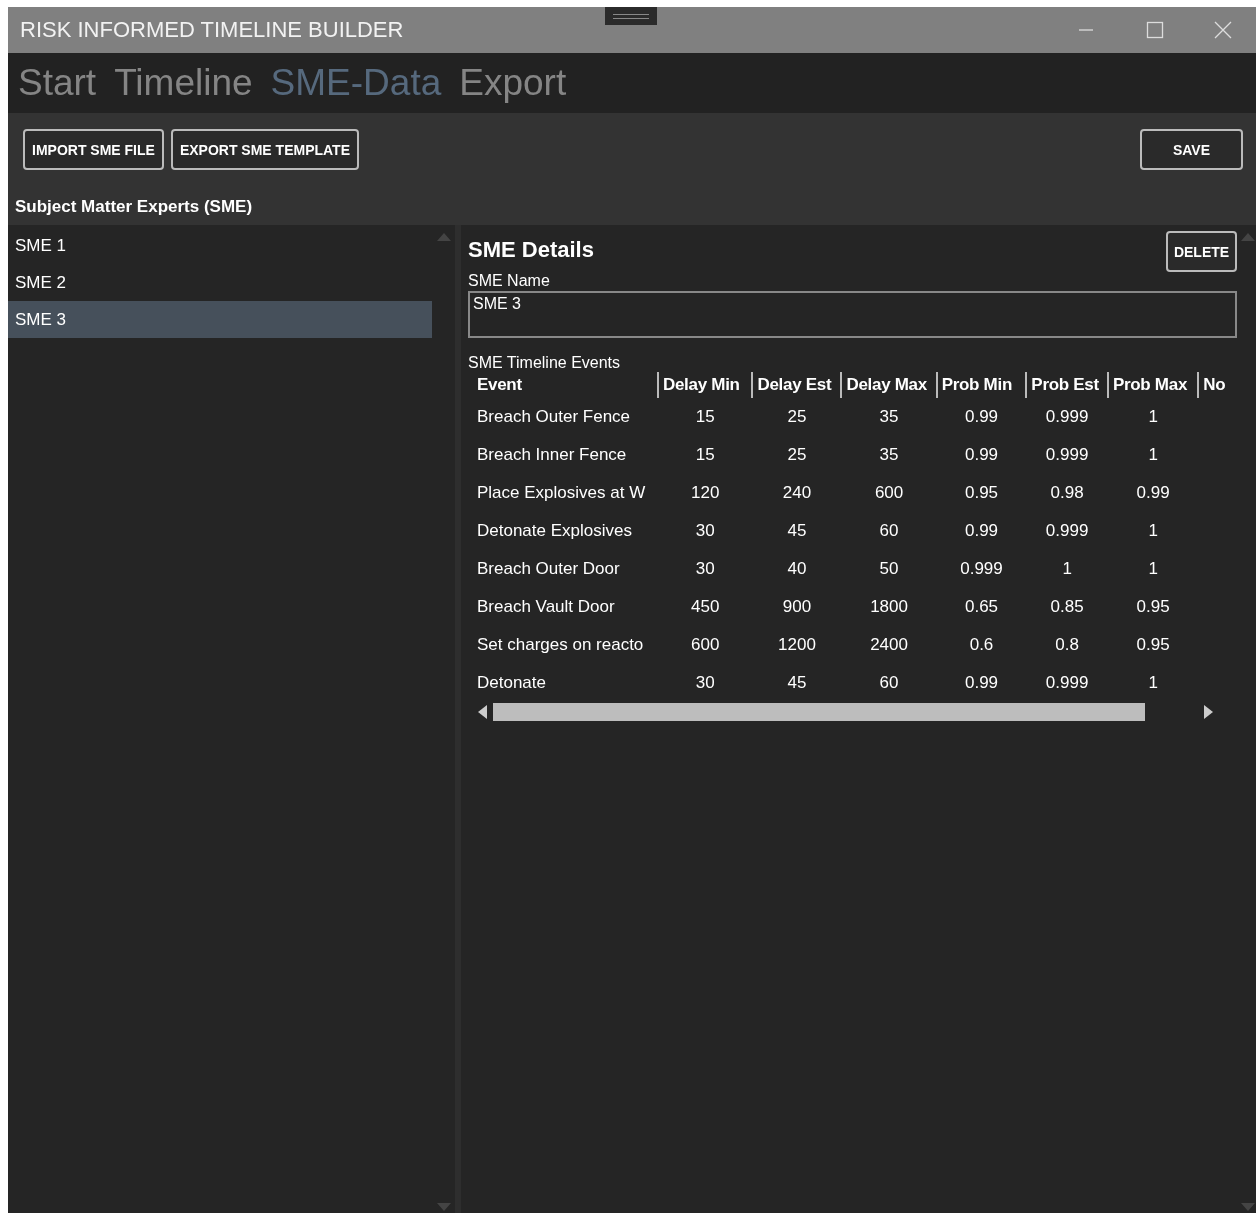 Image resolution: width=1256 pixels, height=1213 pixels. What do you see at coordinates (981, 606) in the screenshot?
I see `table-cell: 0.65` at bounding box center [981, 606].